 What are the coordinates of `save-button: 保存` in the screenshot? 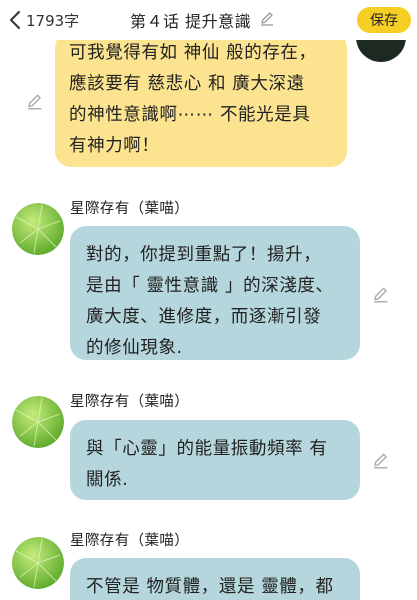 It's located at (384, 20).